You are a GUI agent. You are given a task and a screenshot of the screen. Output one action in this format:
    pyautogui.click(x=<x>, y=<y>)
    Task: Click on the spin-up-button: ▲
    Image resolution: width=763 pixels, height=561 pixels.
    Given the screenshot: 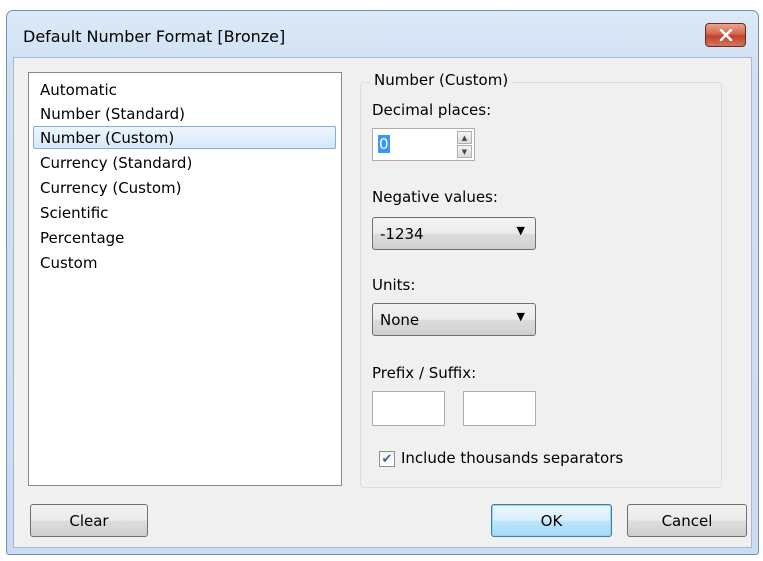 What is the action you would take?
    pyautogui.click(x=464, y=137)
    